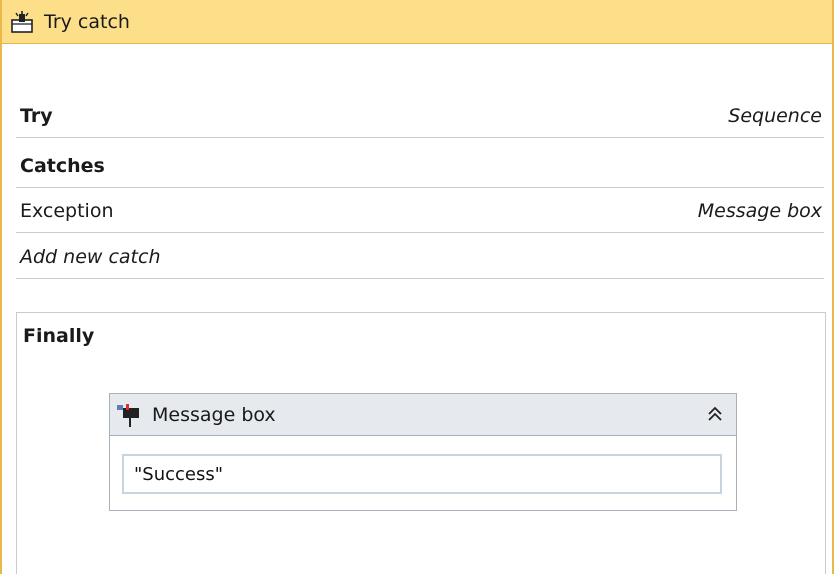 This screenshot has width=834, height=574. Describe the element at coordinates (87, 21) in the screenshot. I see `activity-title: Try catch` at that location.